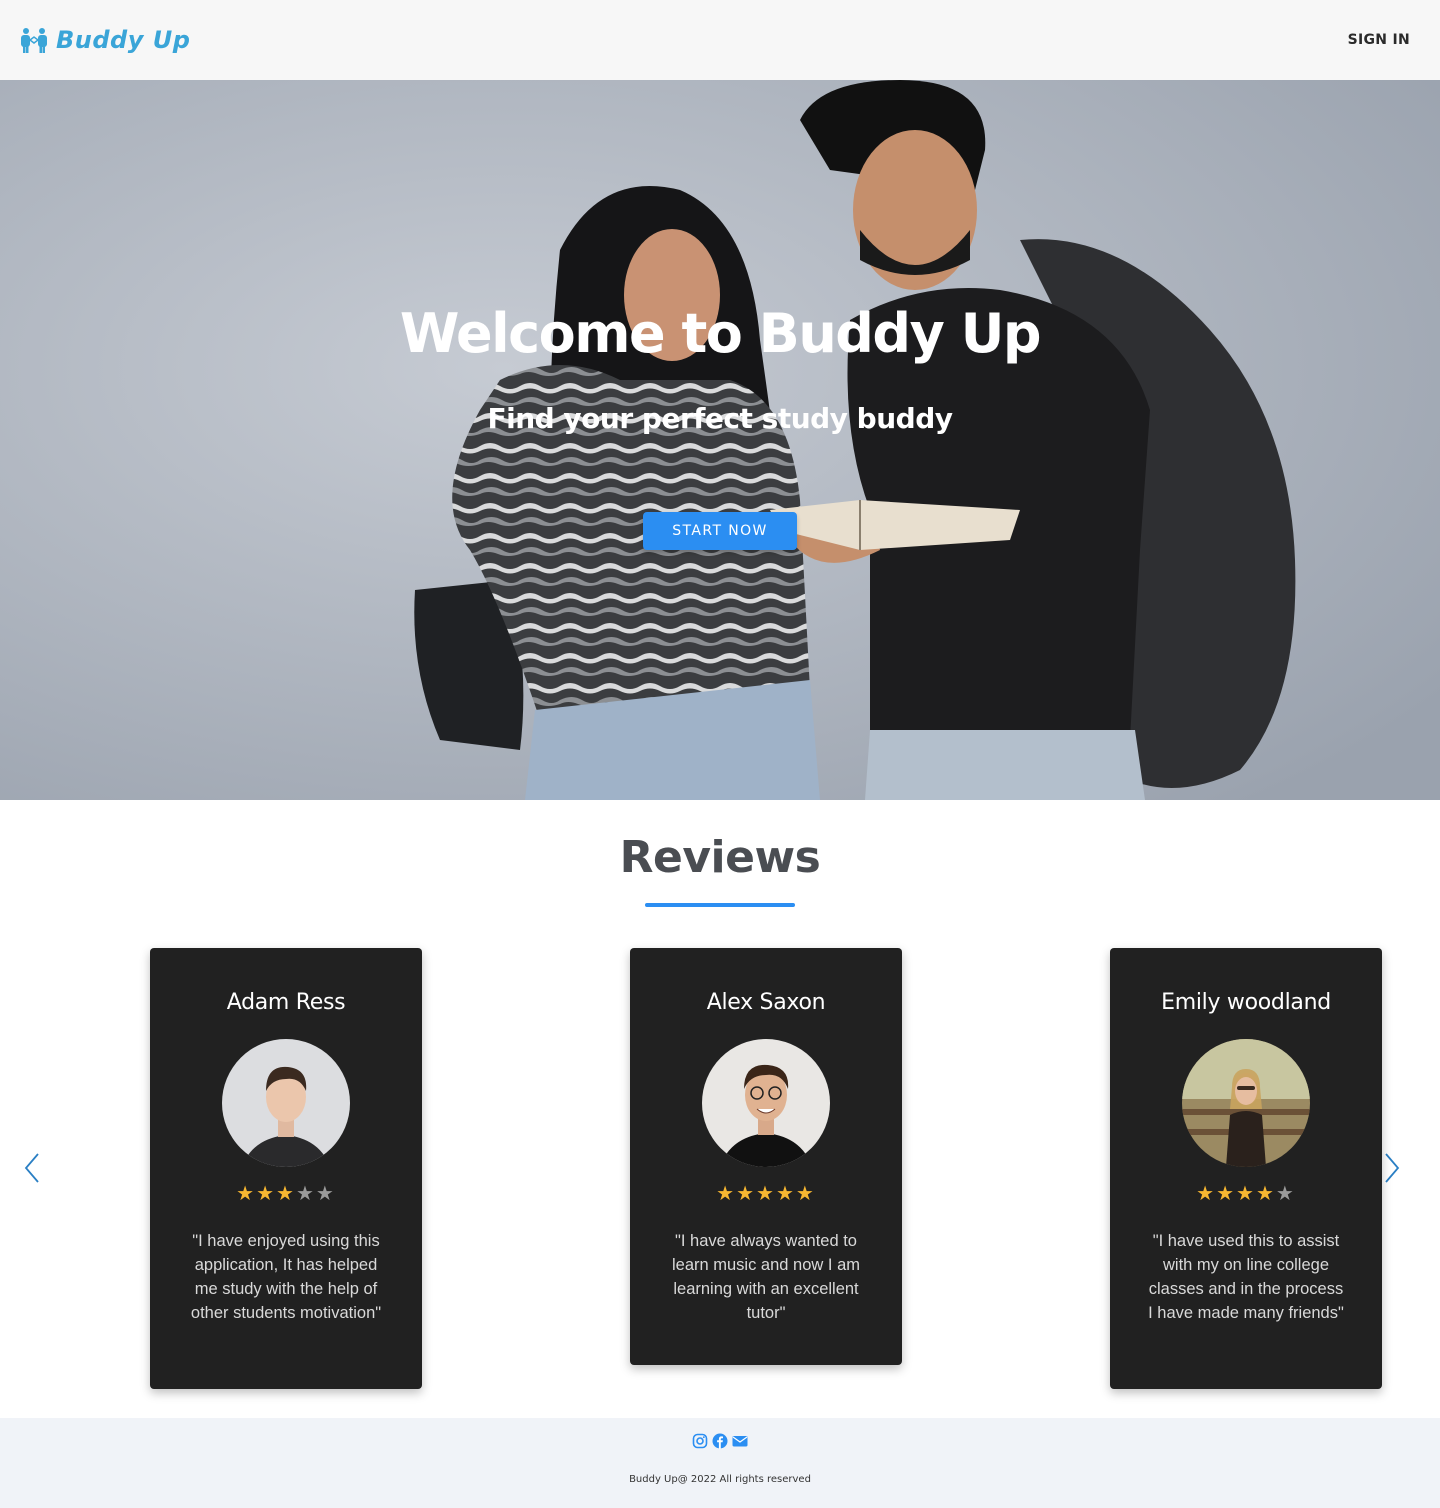  Describe the element at coordinates (766, 1002) in the screenshot. I see `reviewer-name: Alex Saxon` at that location.